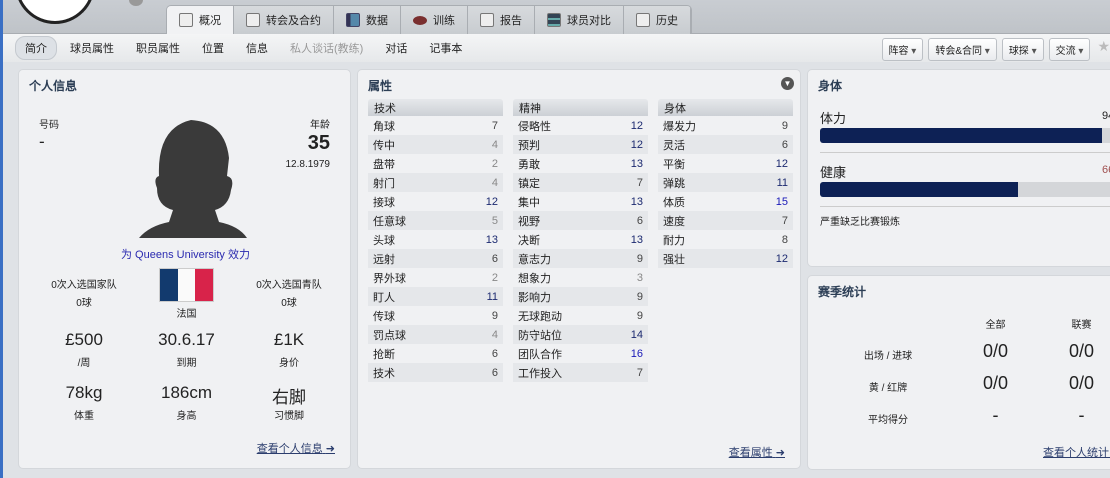 The height and width of the screenshot is (478, 1110). Describe the element at coordinates (491, 201) in the screenshot. I see `attribute-value: 12` at that location.